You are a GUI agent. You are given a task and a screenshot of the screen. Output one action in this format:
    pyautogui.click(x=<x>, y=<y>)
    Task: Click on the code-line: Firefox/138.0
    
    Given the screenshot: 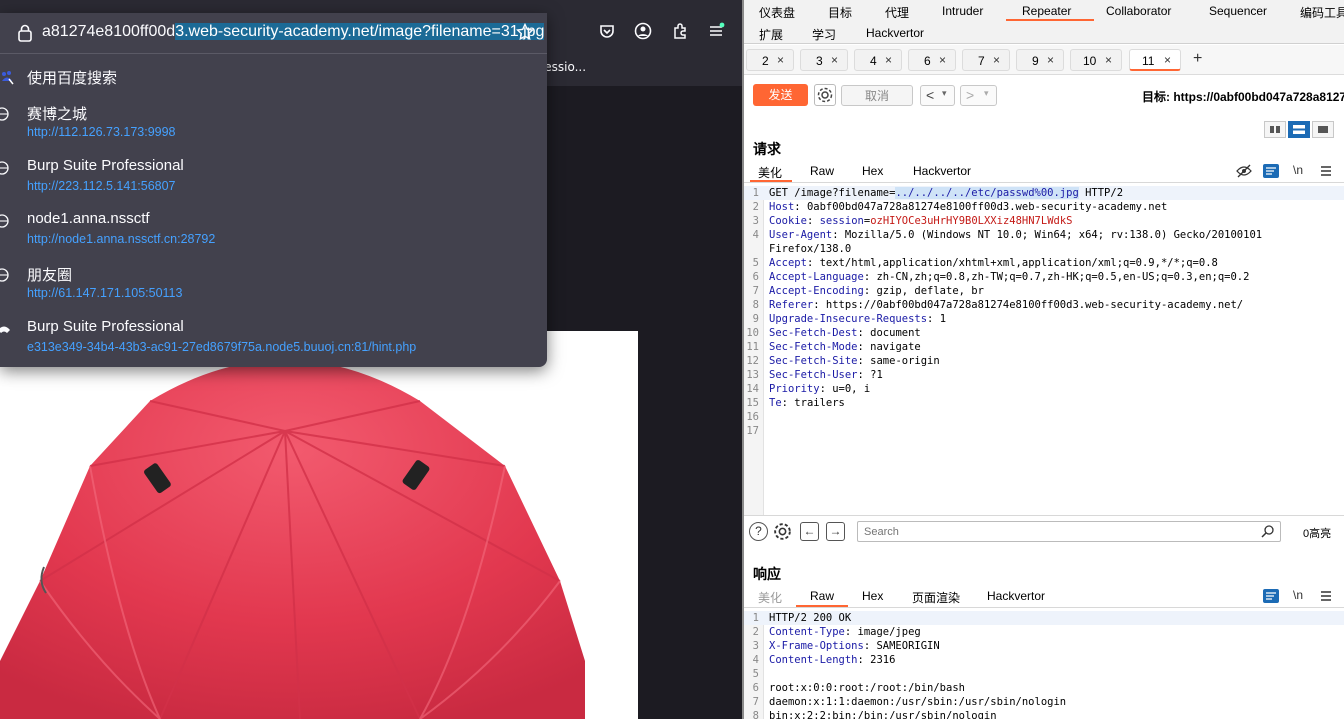 What is the action you would take?
    pyautogui.click(x=1043, y=249)
    